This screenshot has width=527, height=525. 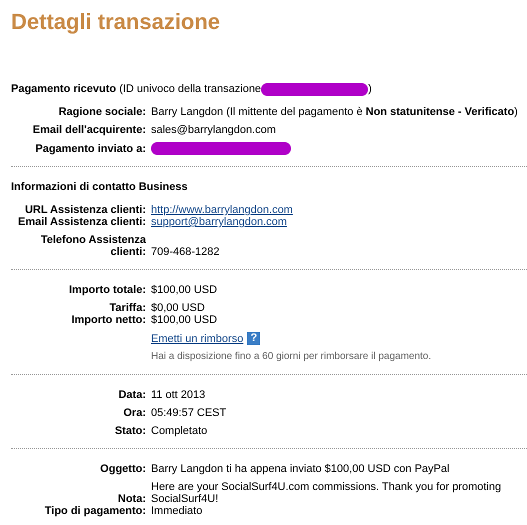 What do you see at coordinates (85, 210) in the screenshot?
I see `field-label: URL Assistenza clienti:` at bounding box center [85, 210].